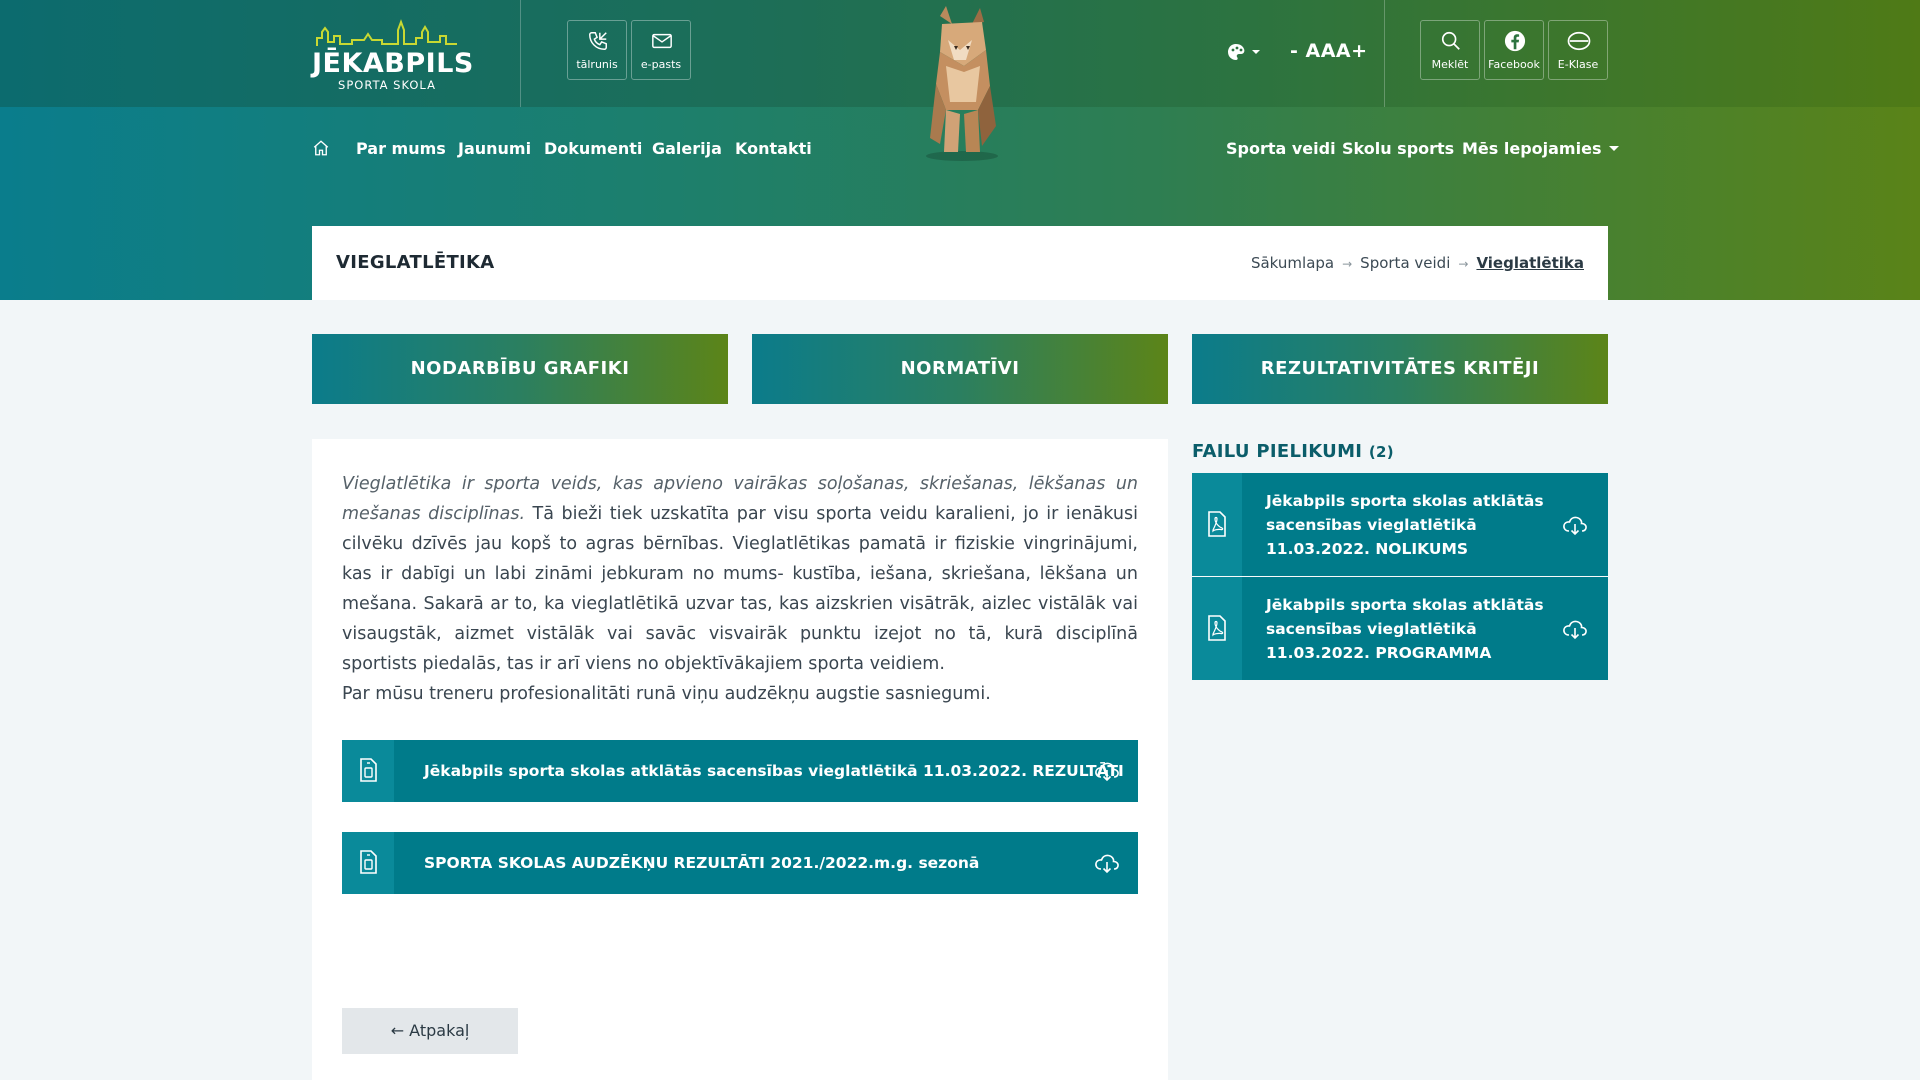 The image size is (1920, 1080). What do you see at coordinates (960, 369) in the screenshot?
I see `tab-normativi: NORMATĪVI` at bounding box center [960, 369].